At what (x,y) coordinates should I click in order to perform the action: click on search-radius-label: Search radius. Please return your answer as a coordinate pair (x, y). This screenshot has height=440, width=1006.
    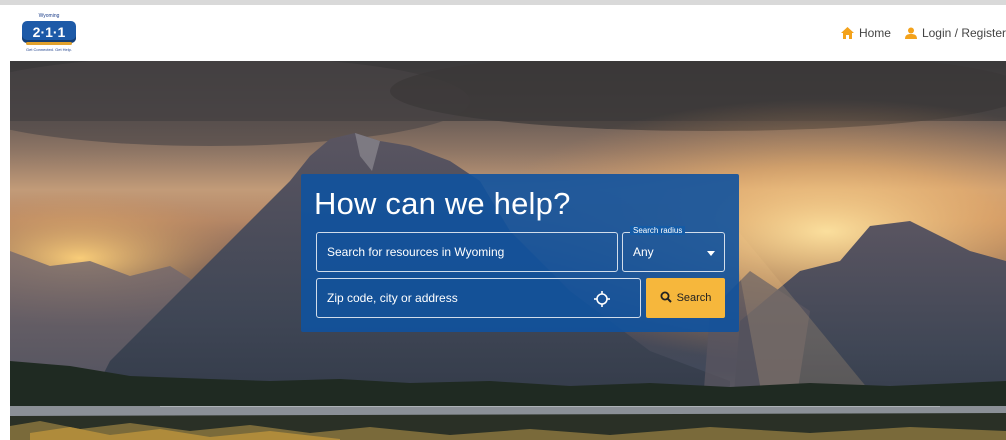
    Looking at the image, I should click on (658, 230).